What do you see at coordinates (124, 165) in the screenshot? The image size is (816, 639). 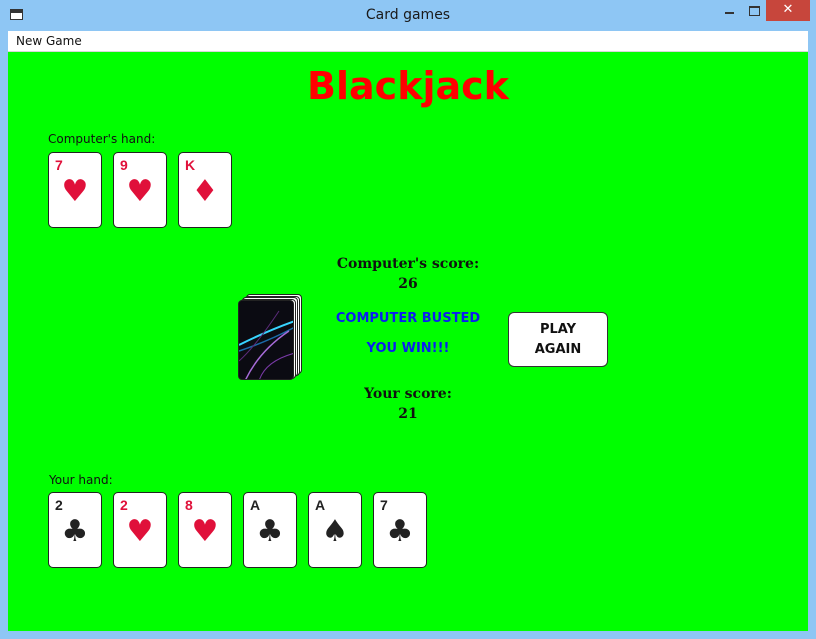 I see `card-rank: 9` at bounding box center [124, 165].